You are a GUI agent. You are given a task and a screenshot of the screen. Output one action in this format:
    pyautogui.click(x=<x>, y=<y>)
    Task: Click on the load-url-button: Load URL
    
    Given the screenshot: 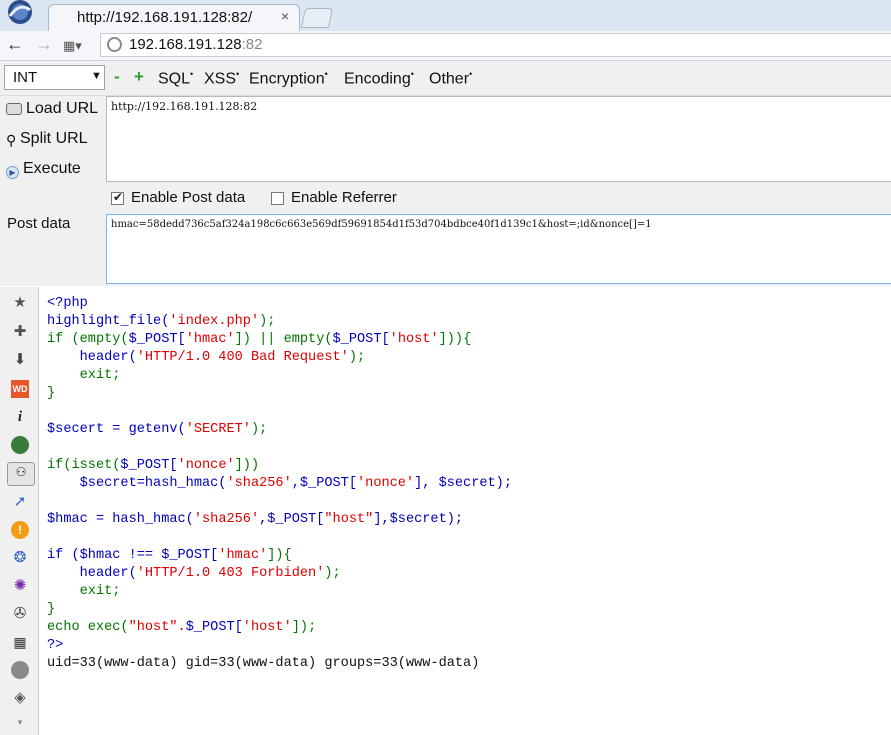 What is the action you would take?
    pyautogui.click(x=52, y=109)
    